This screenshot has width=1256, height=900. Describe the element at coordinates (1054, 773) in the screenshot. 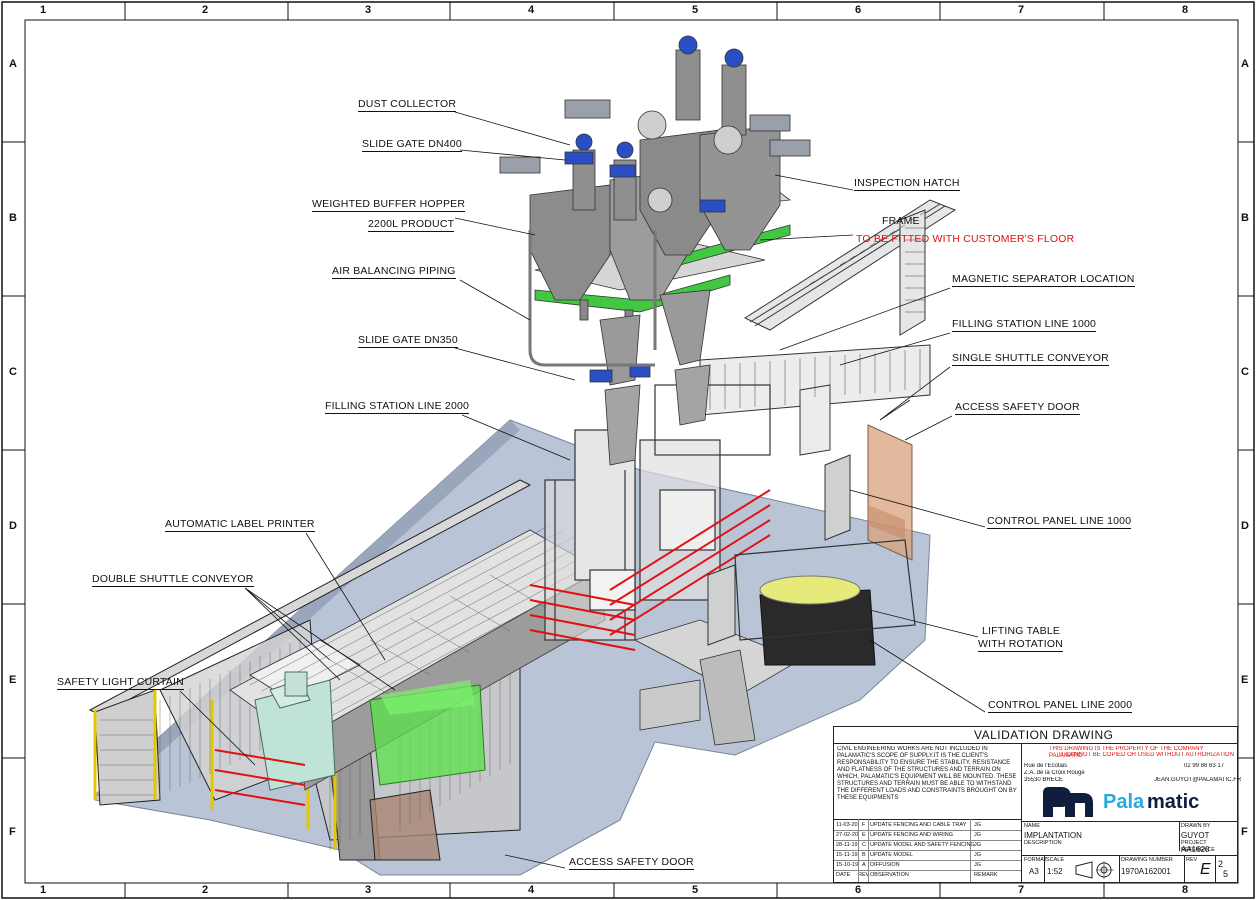

I see `address-line-2: Z.A. de la Croix Rouge` at that location.